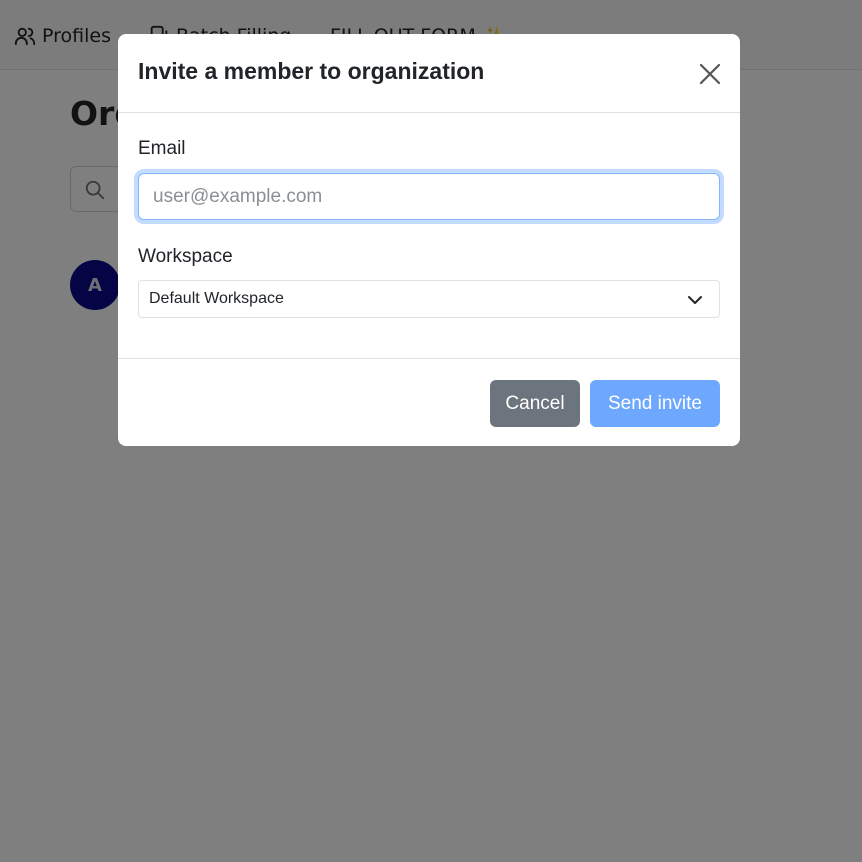  What do you see at coordinates (695, 300) in the screenshot?
I see `chevron-down-icon` at bounding box center [695, 300].